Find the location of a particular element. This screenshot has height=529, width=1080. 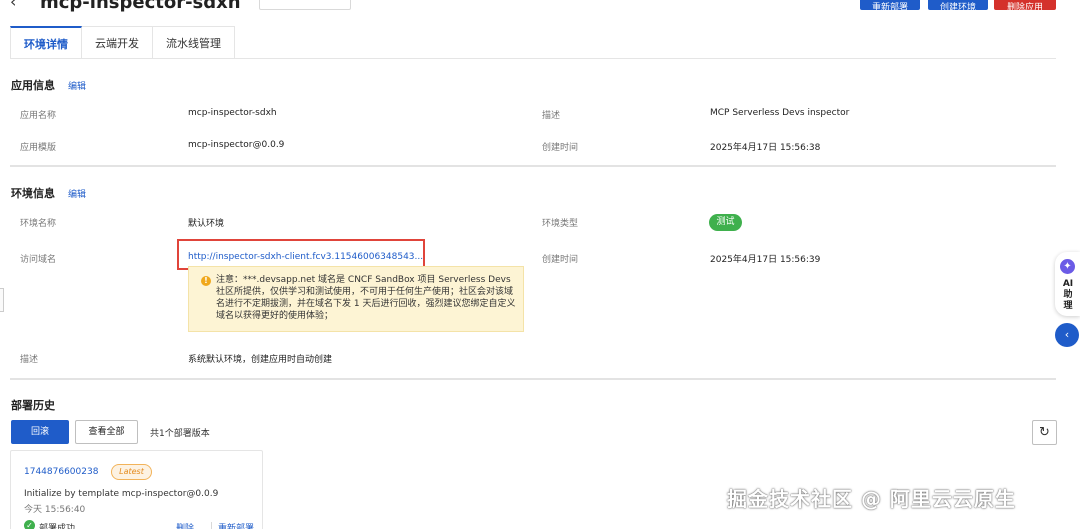

env-desc-label: 描述 is located at coordinates (29, 360).